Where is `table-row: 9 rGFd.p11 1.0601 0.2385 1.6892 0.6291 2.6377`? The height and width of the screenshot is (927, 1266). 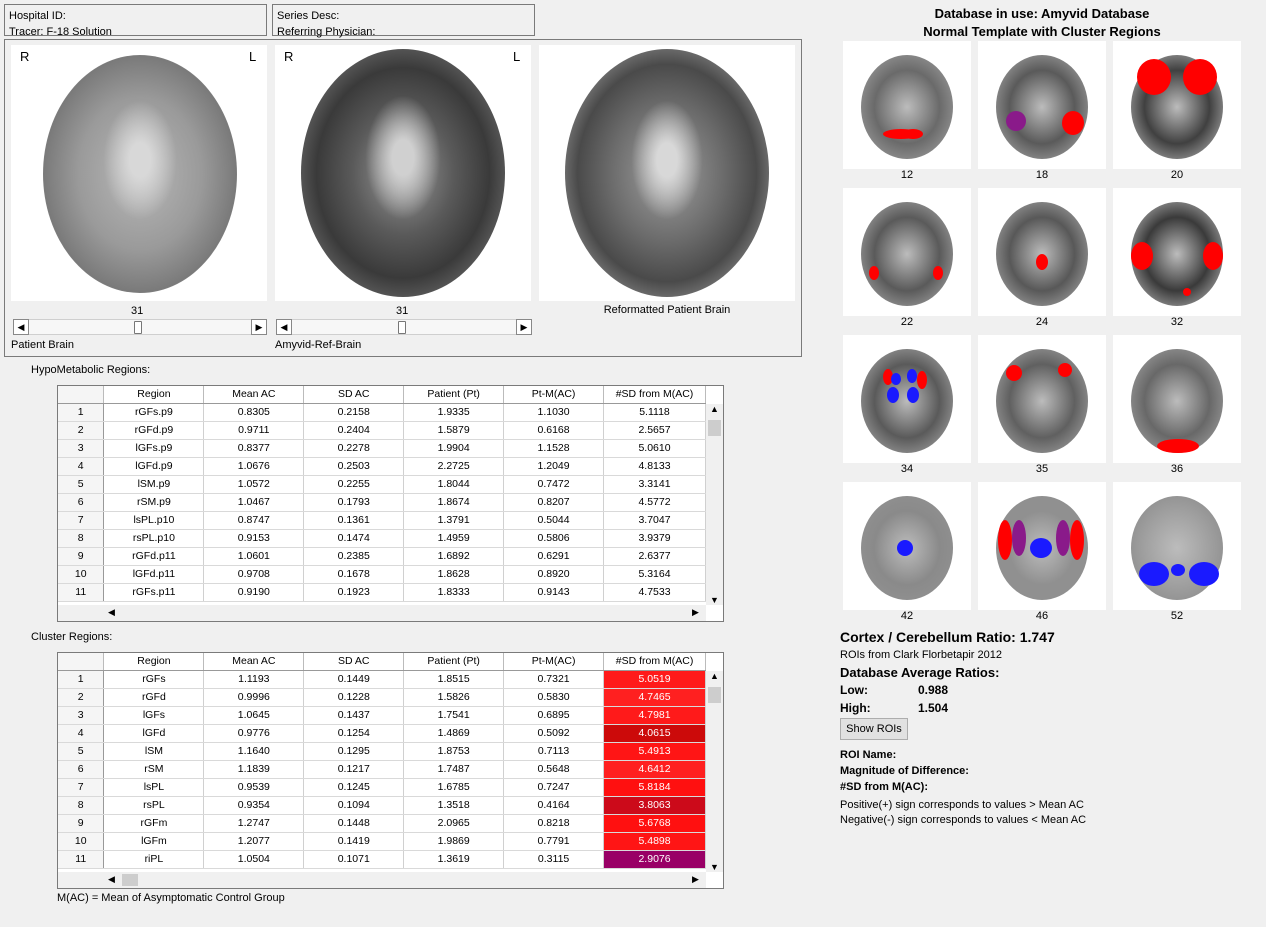
table-row: 9 rGFd.p11 1.0601 0.2385 1.6892 0.6291 2.6377 is located at coordinates (382, 556).